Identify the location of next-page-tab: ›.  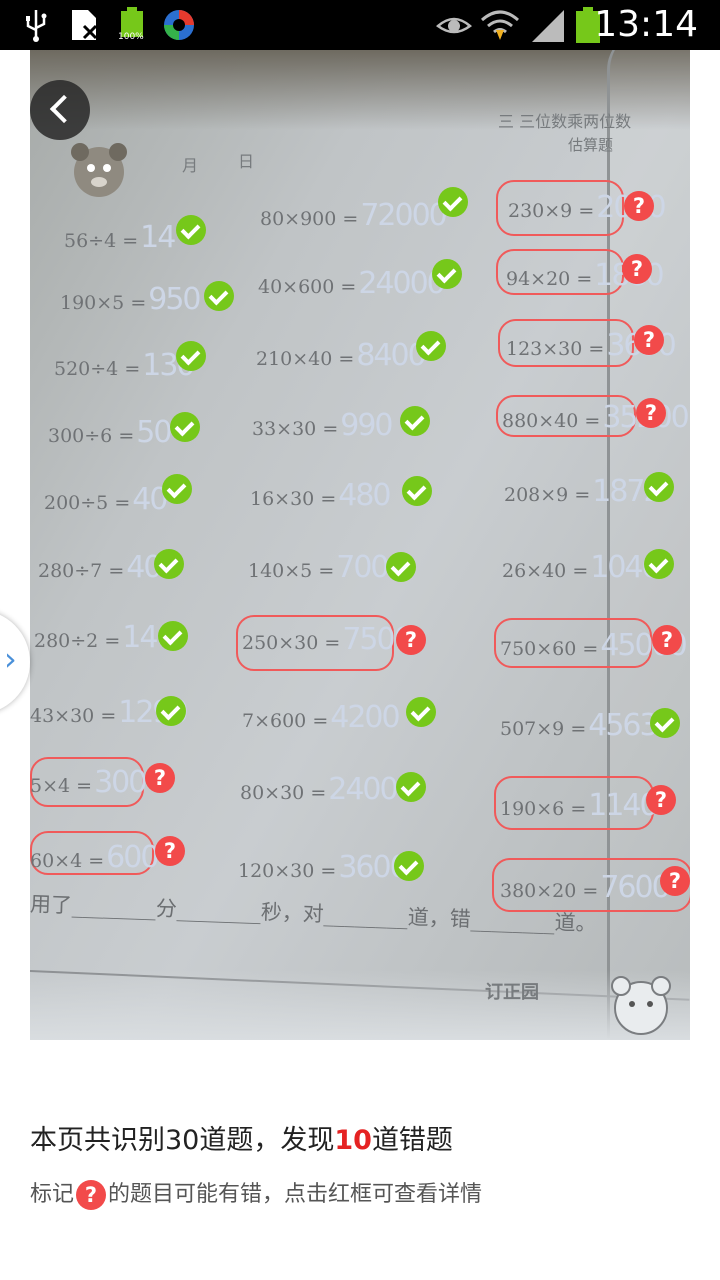
(15, 662).